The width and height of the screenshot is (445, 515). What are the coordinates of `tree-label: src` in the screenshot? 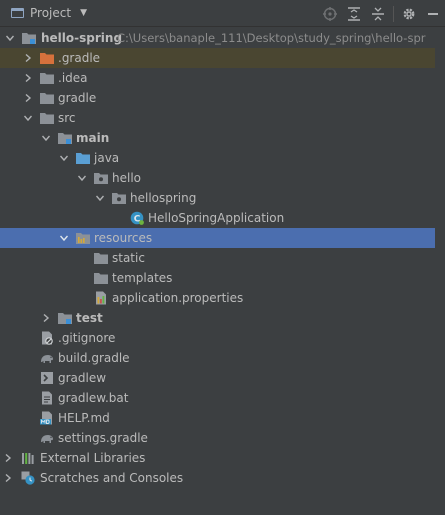 It's located at (67, 118).